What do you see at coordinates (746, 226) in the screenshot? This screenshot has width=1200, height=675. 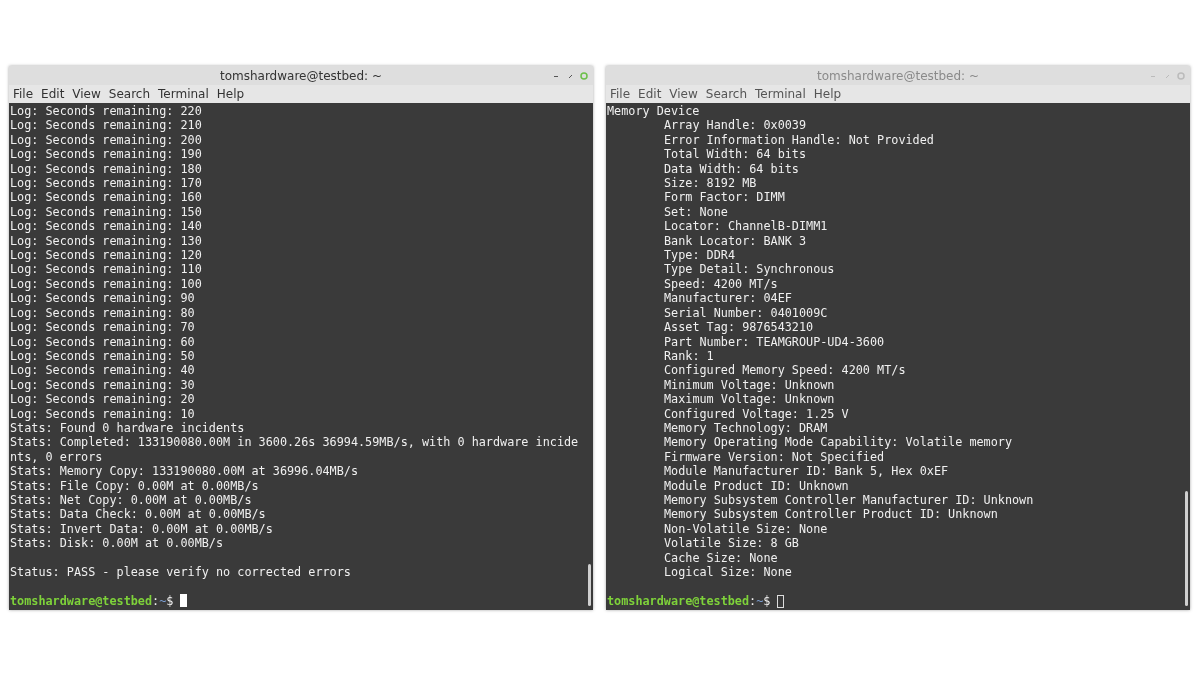 I see `output-line: Locator: ChannelB-DIMM1` at bounding box center [746, 226].